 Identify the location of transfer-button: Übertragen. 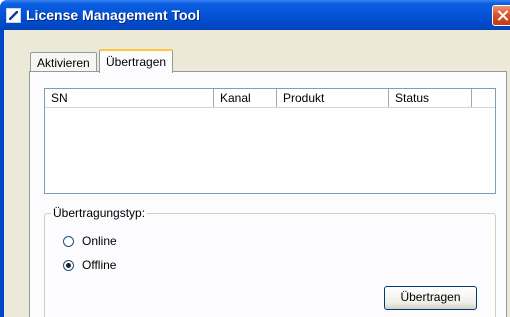
(430, 298).